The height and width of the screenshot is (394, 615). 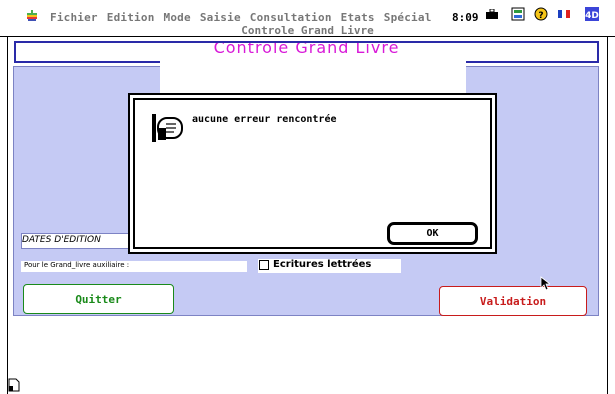 I want to click on validate-button: Validation, so click(x=513, y=301).